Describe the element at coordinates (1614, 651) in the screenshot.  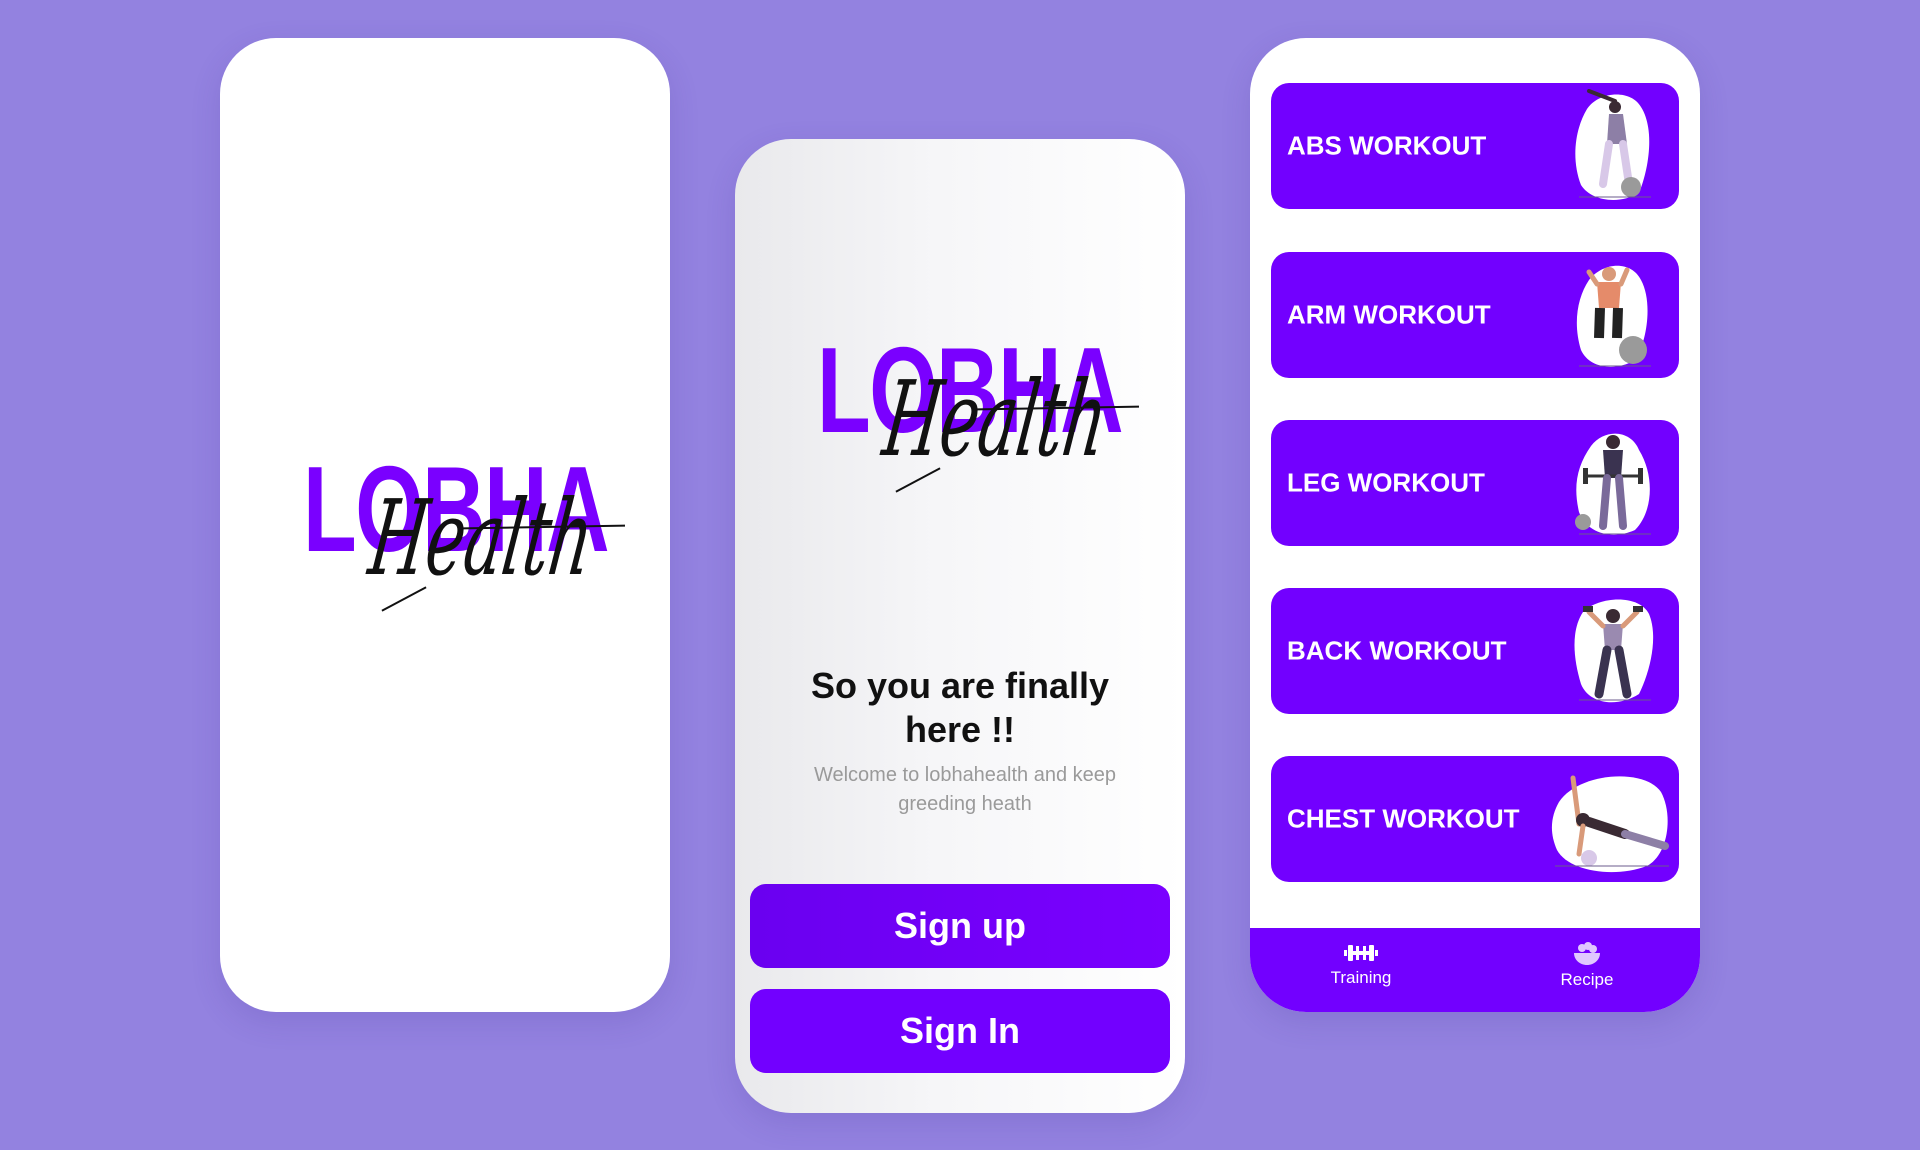
I see `back-illustration-icon` at that location.